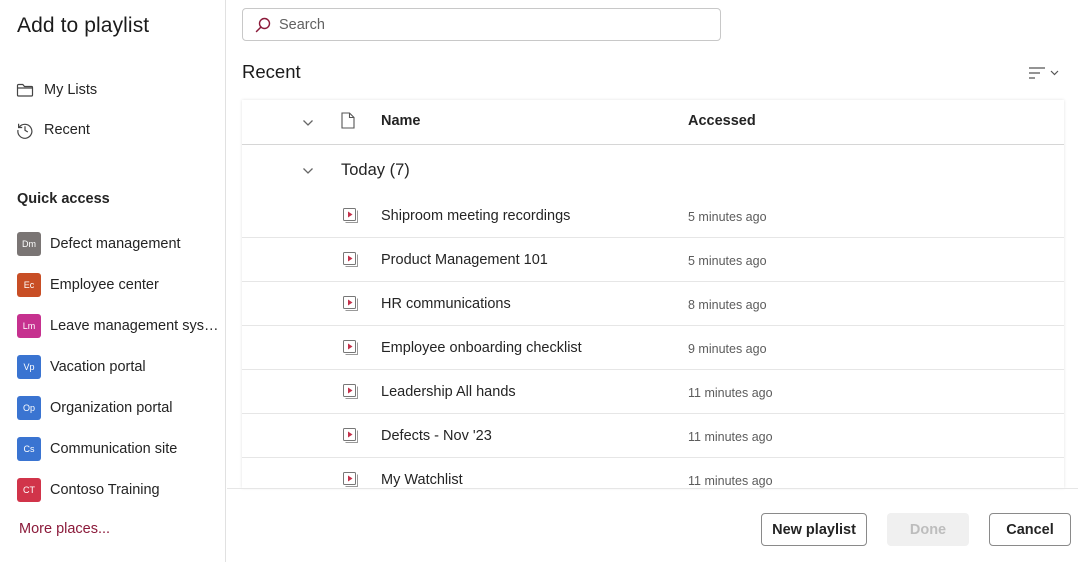 The height and width of the screenshot is (562, 1078). Describe the element at coordinates (422, 480) in the screenshot. I see `row-name: My Watchlist` at that location.